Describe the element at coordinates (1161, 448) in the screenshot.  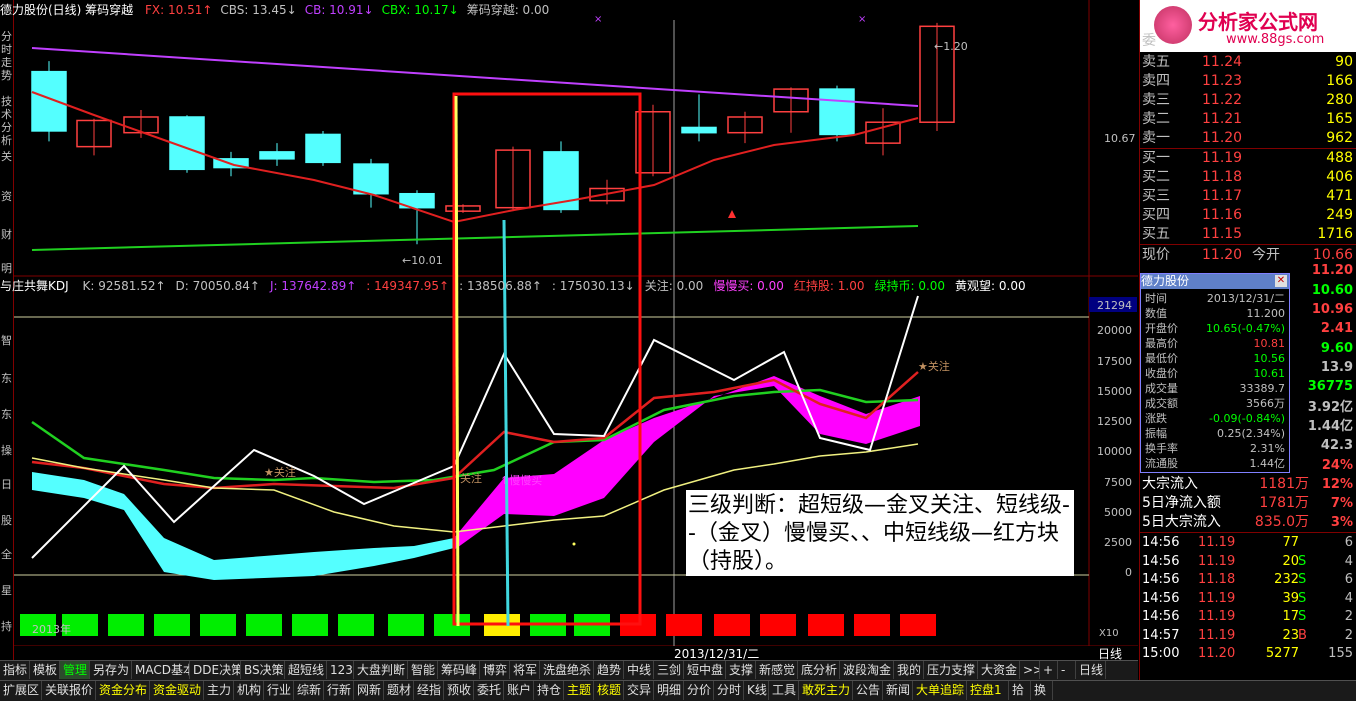
I see `popup-row-label: 换手率` at that location.